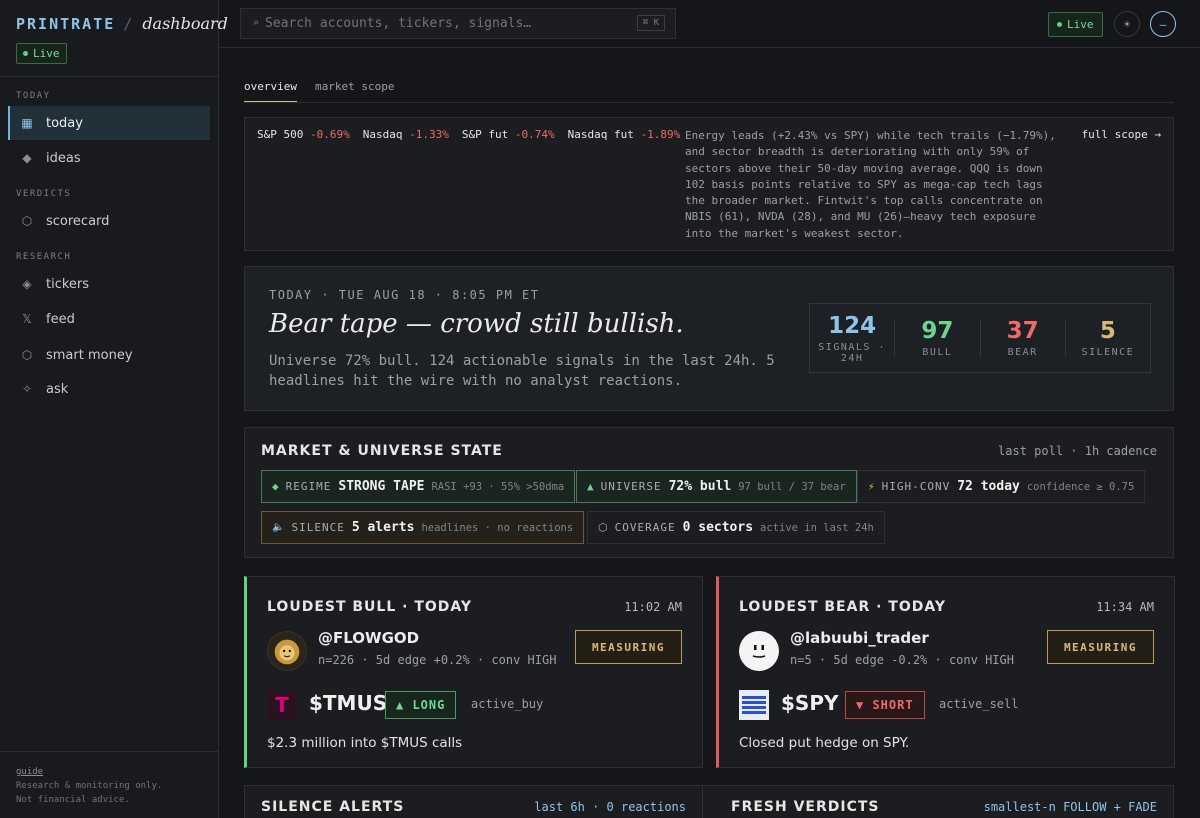 This screenshot has height=818, width=1200. Describe the element at coordinates (278, 527) in the screenshot. I see `muted-speaker-icon: 🔈` at that location.